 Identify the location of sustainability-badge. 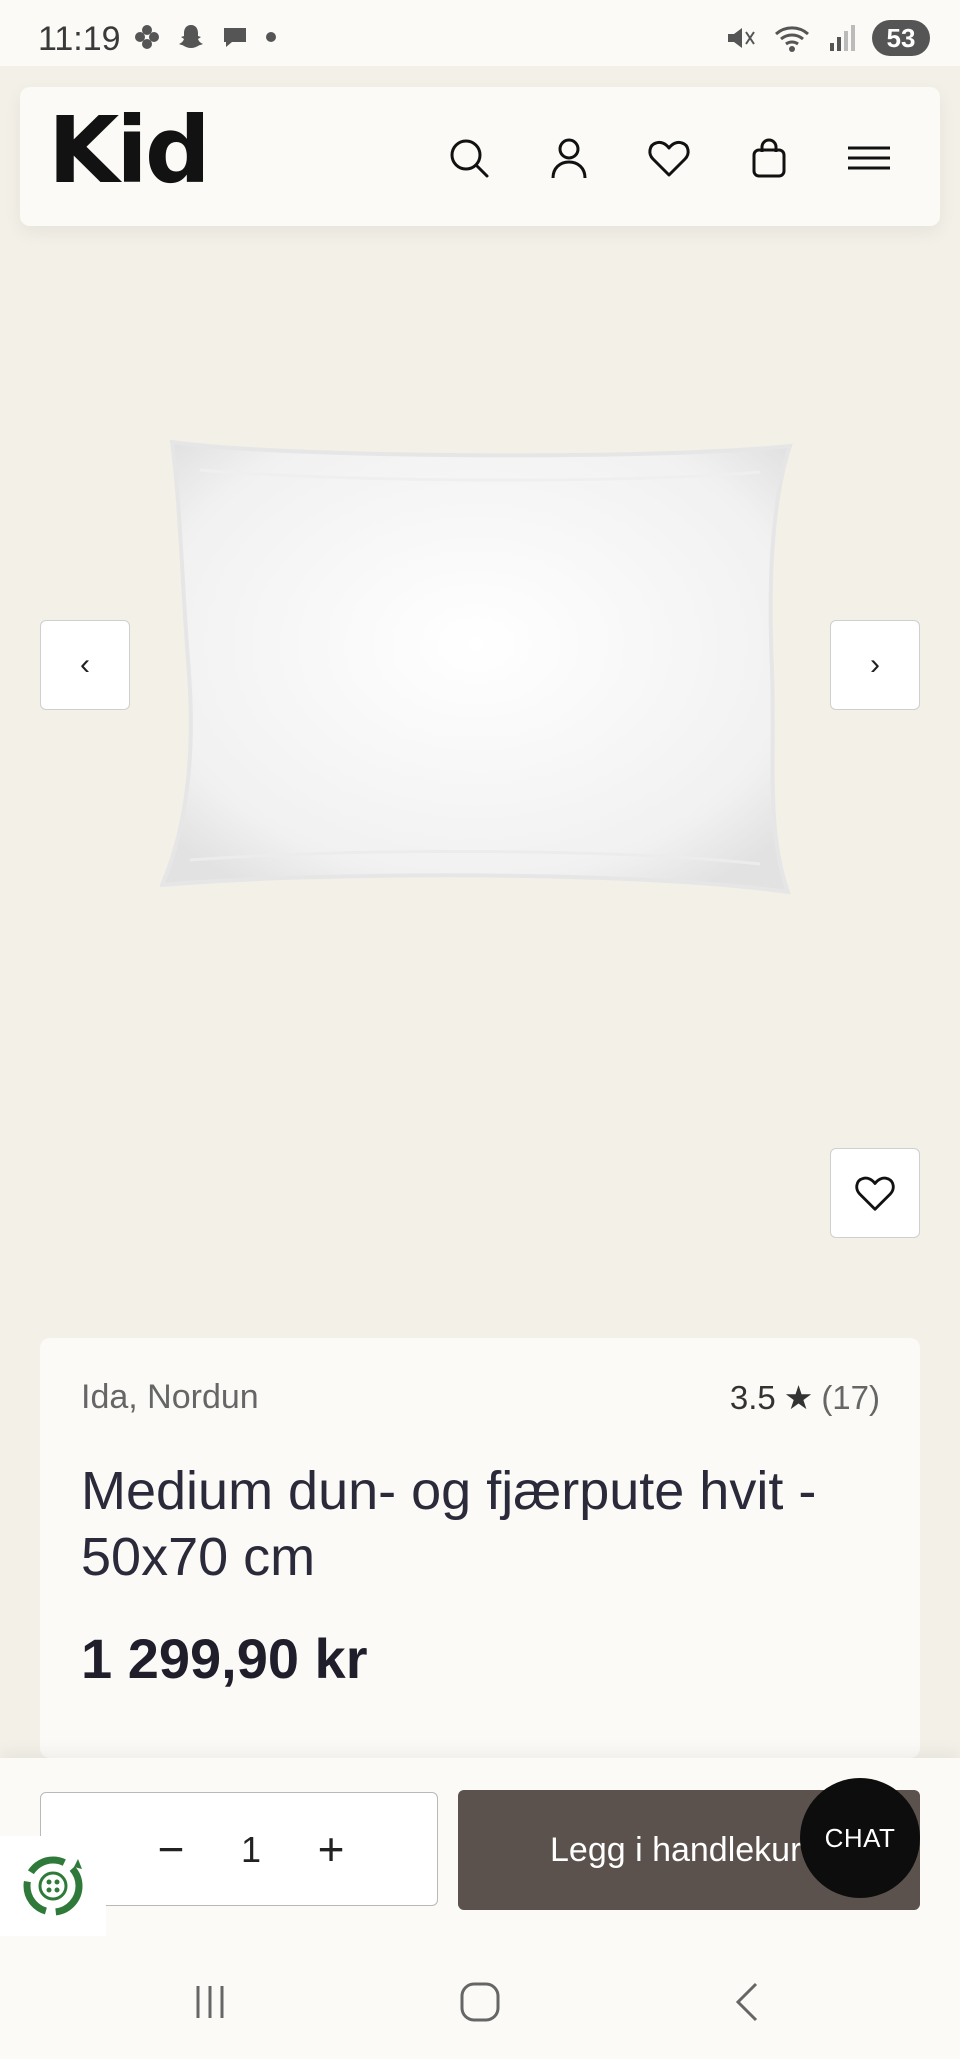
(53, 1886).